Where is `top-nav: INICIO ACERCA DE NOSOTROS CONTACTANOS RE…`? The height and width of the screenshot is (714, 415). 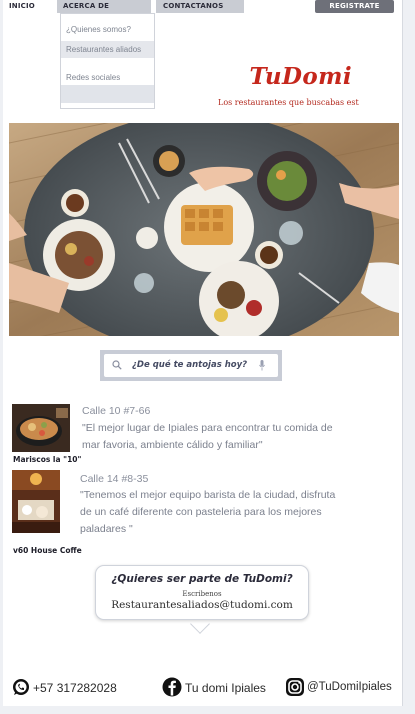 top-nav: INICIO ACERCA DE NOSOTROS CONTACTANOS RE… is located at coordinates (202, 11).